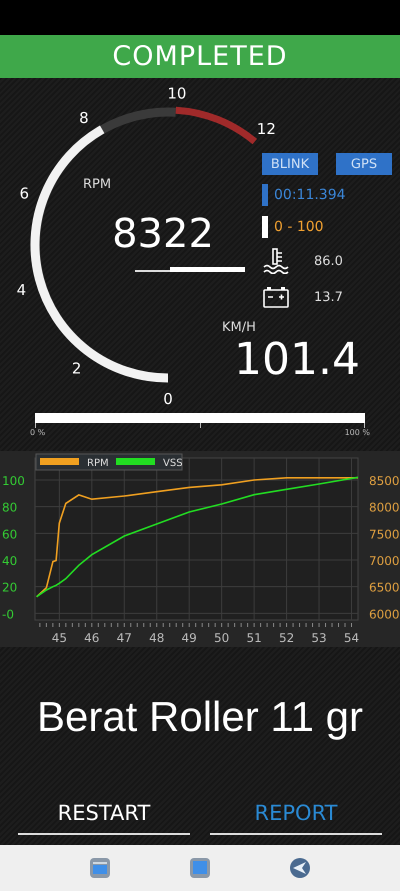 The width and height of the screenshot is (400, 891). What do you see at coordinates (266, 129) in the screenshot?
I see `gauge-tick-label: 12` at bounding box center [266, 129].